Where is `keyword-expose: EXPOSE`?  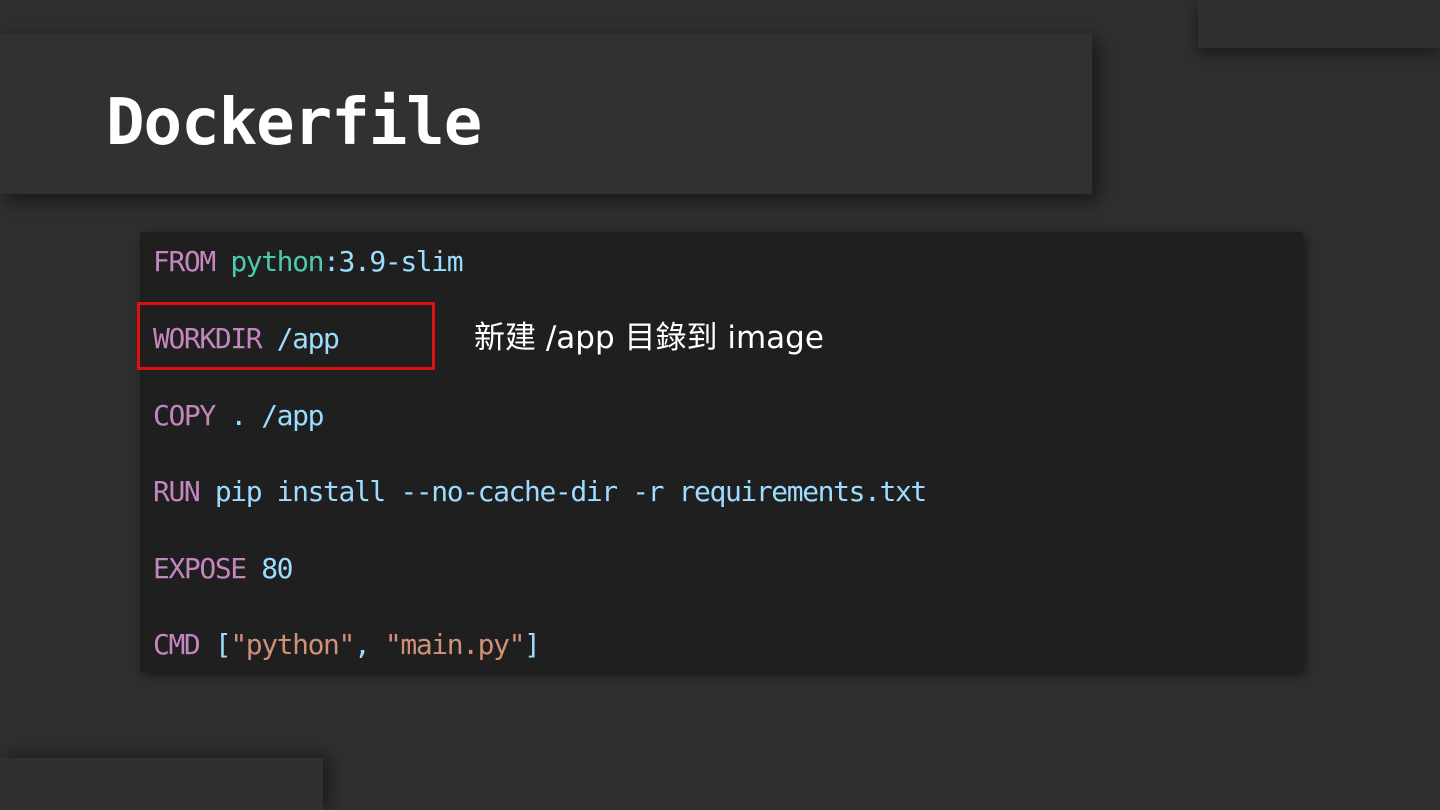 keyword-expose: EXPOSE is located at coordinates (200, 568).